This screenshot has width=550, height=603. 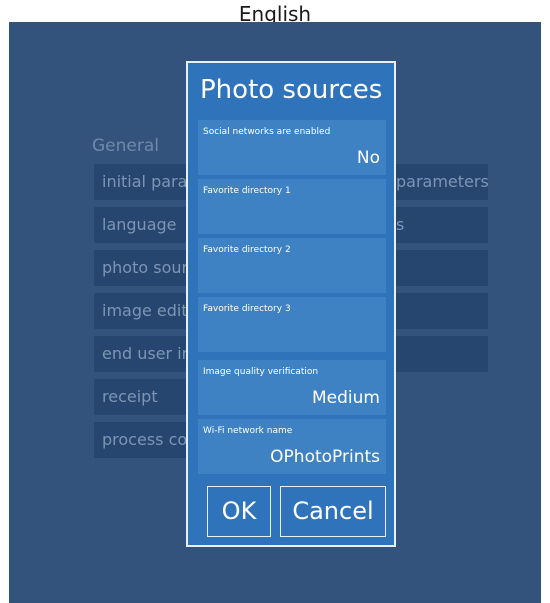 What do you see at coordinates (438, 182) in the screenshot?
I see `right-menu-item-parameters: parameters` at bounding box center [438, 182].